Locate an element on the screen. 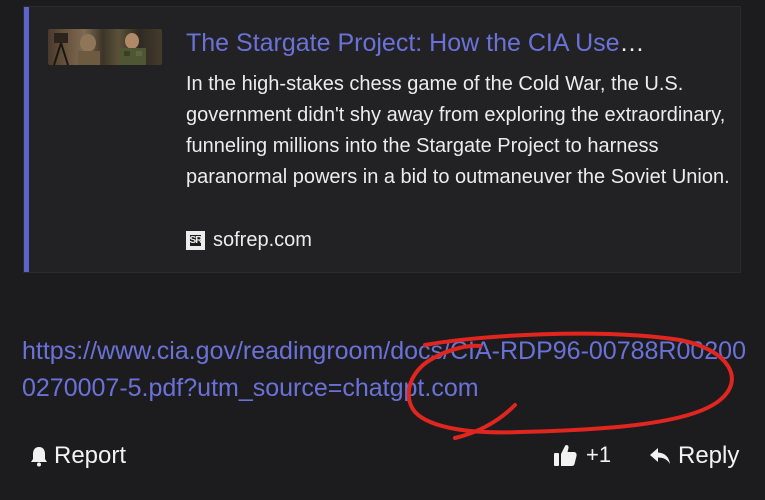 The height and width of the screenshot is (500, 765). post-actions-bar: Report +1 Reply is located at coordinates (382, 458).